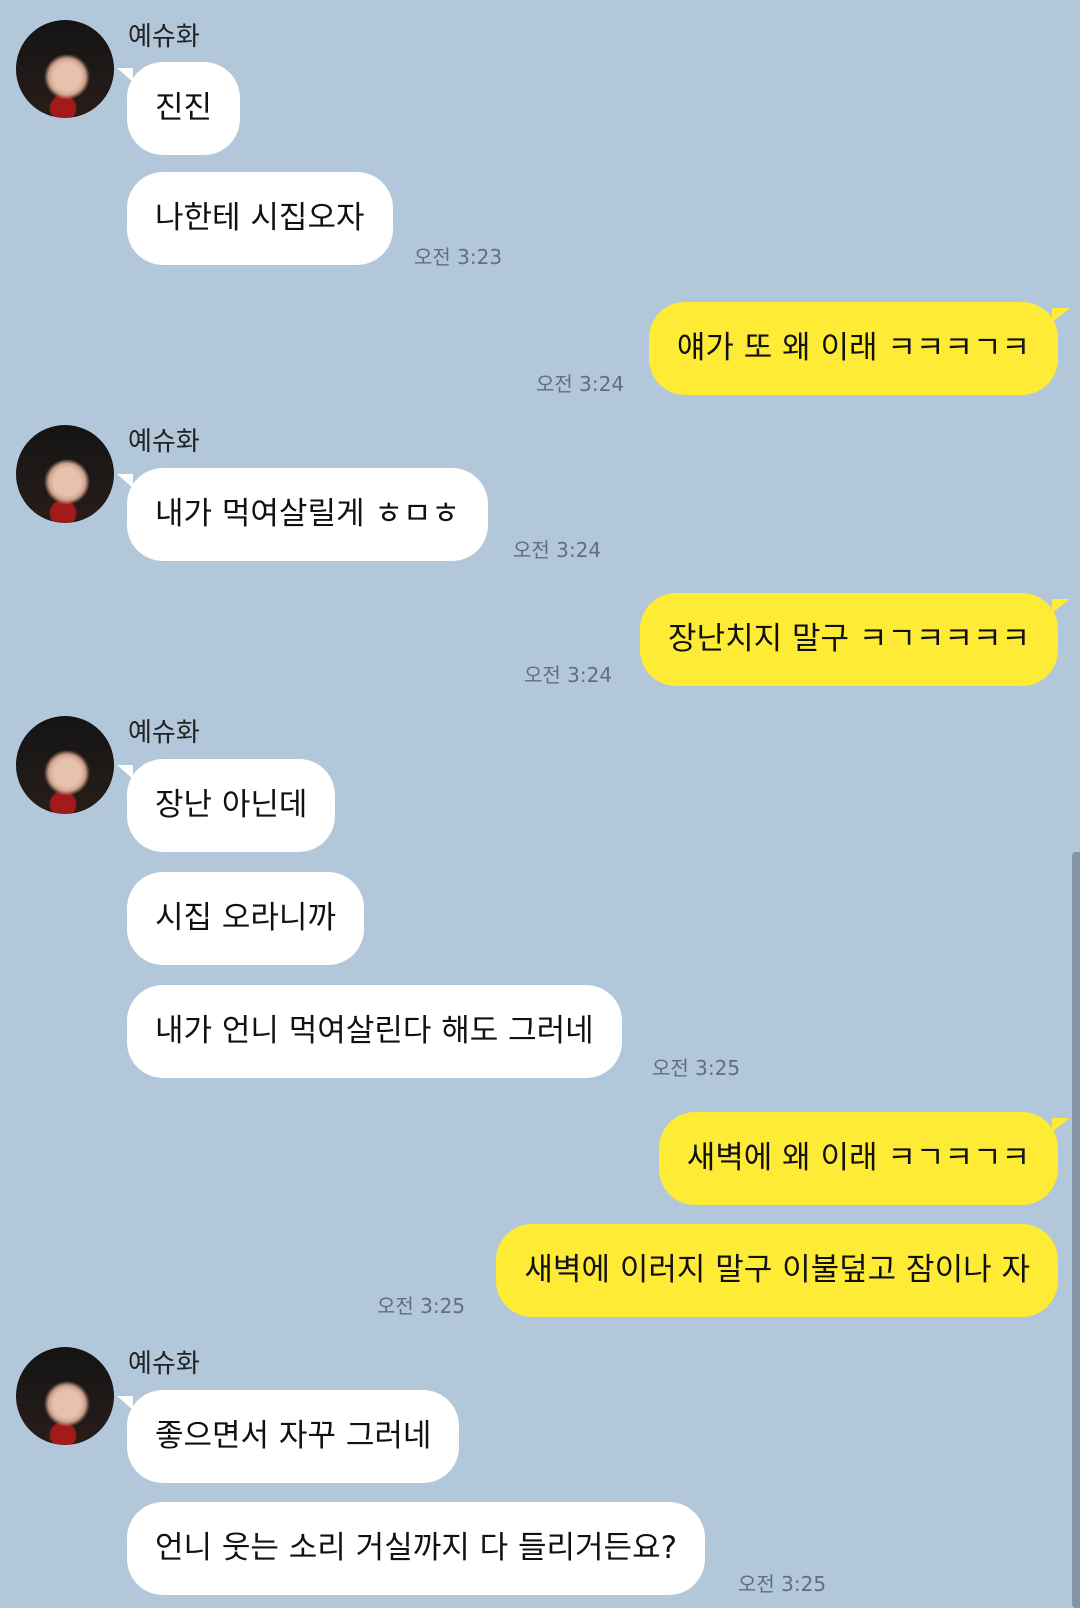 The height and width of the screenshot is (1608, 1080). What do you see at coordinates (226, 805) in the screenshot?
I see `message-bubble: 장난 아닌데` at bounding box center [226, 805].